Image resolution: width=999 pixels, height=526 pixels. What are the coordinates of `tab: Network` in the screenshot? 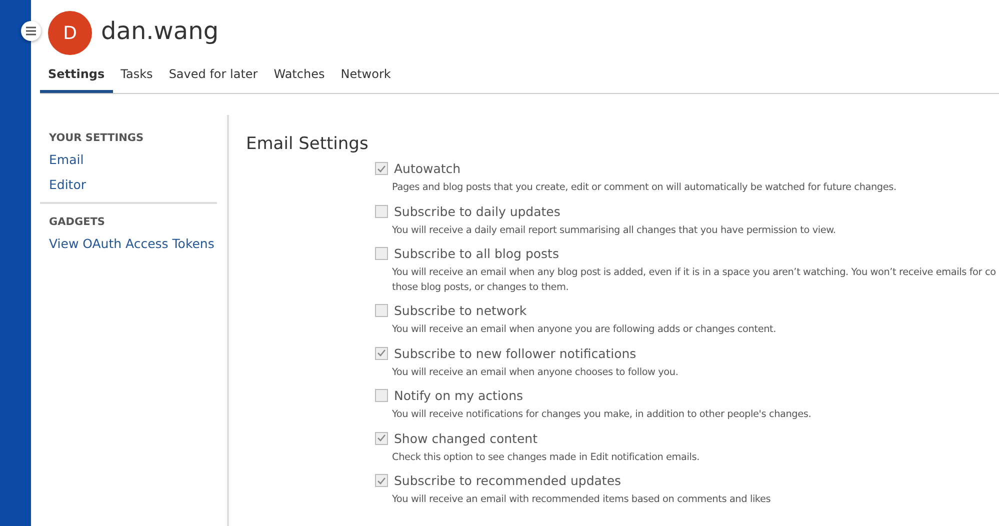 It's located at (365, 76).